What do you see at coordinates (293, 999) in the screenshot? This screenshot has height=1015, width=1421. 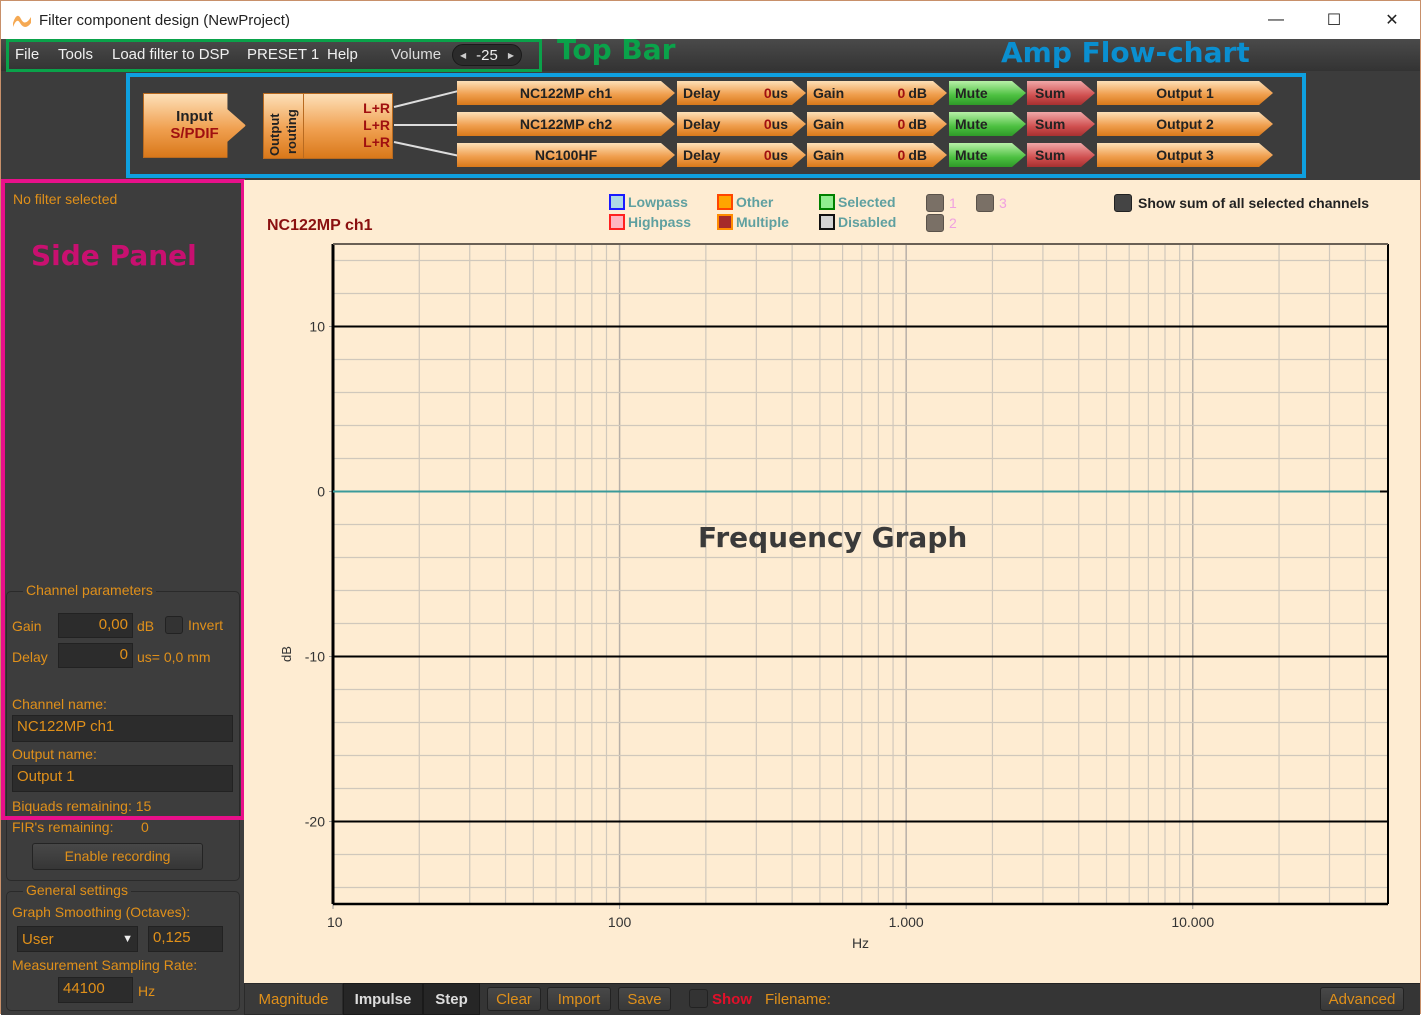 I see `tab-magnitude: Magnitude` at bounding box center [293, 999].